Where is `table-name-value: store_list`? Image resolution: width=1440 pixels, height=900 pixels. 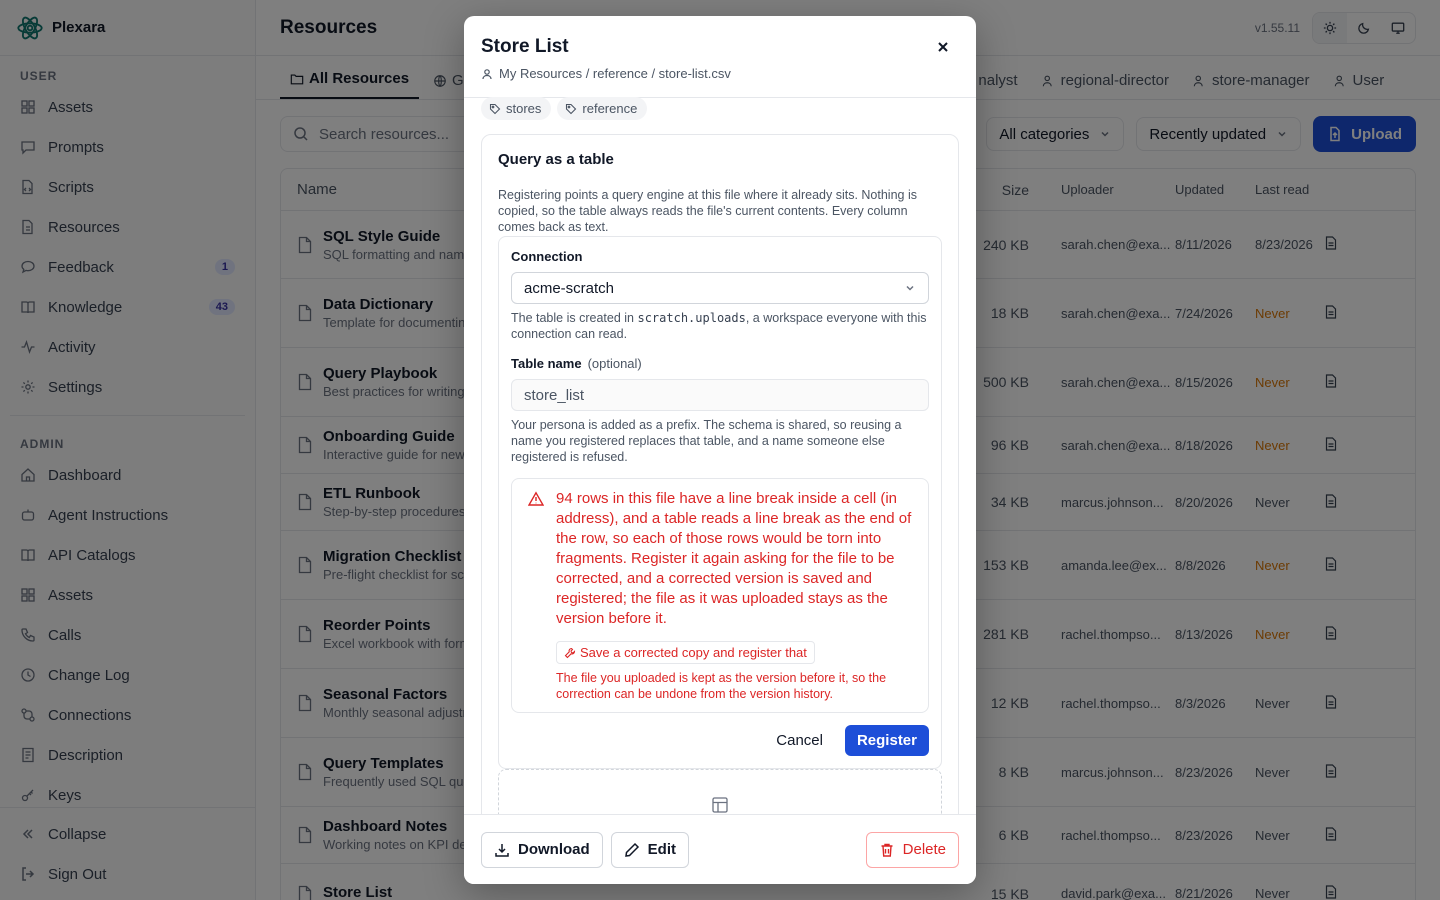
table-name-value: store_list is located at coordinates (554, 395).